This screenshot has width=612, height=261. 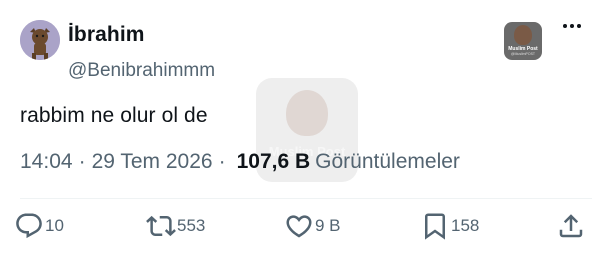 What do you see at coordinates (387, 161) in the screenshot?
I see `views-label: Görüntülemeler` at bounding box center [387, 161].